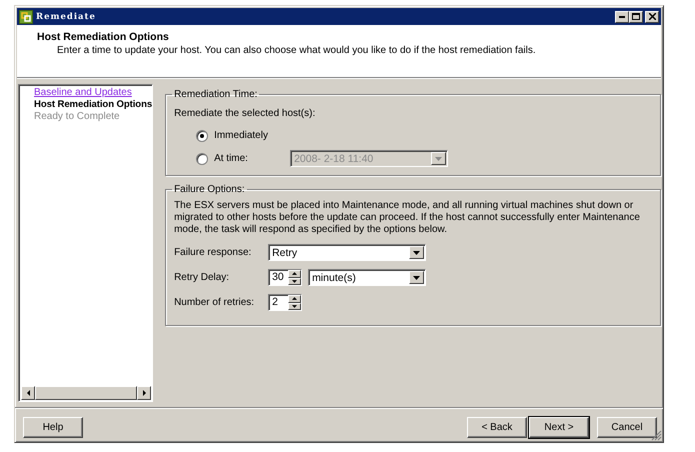 The width and height of the screenshot is (695, 452). I want to click on maximize-icon, so click(636, 16).